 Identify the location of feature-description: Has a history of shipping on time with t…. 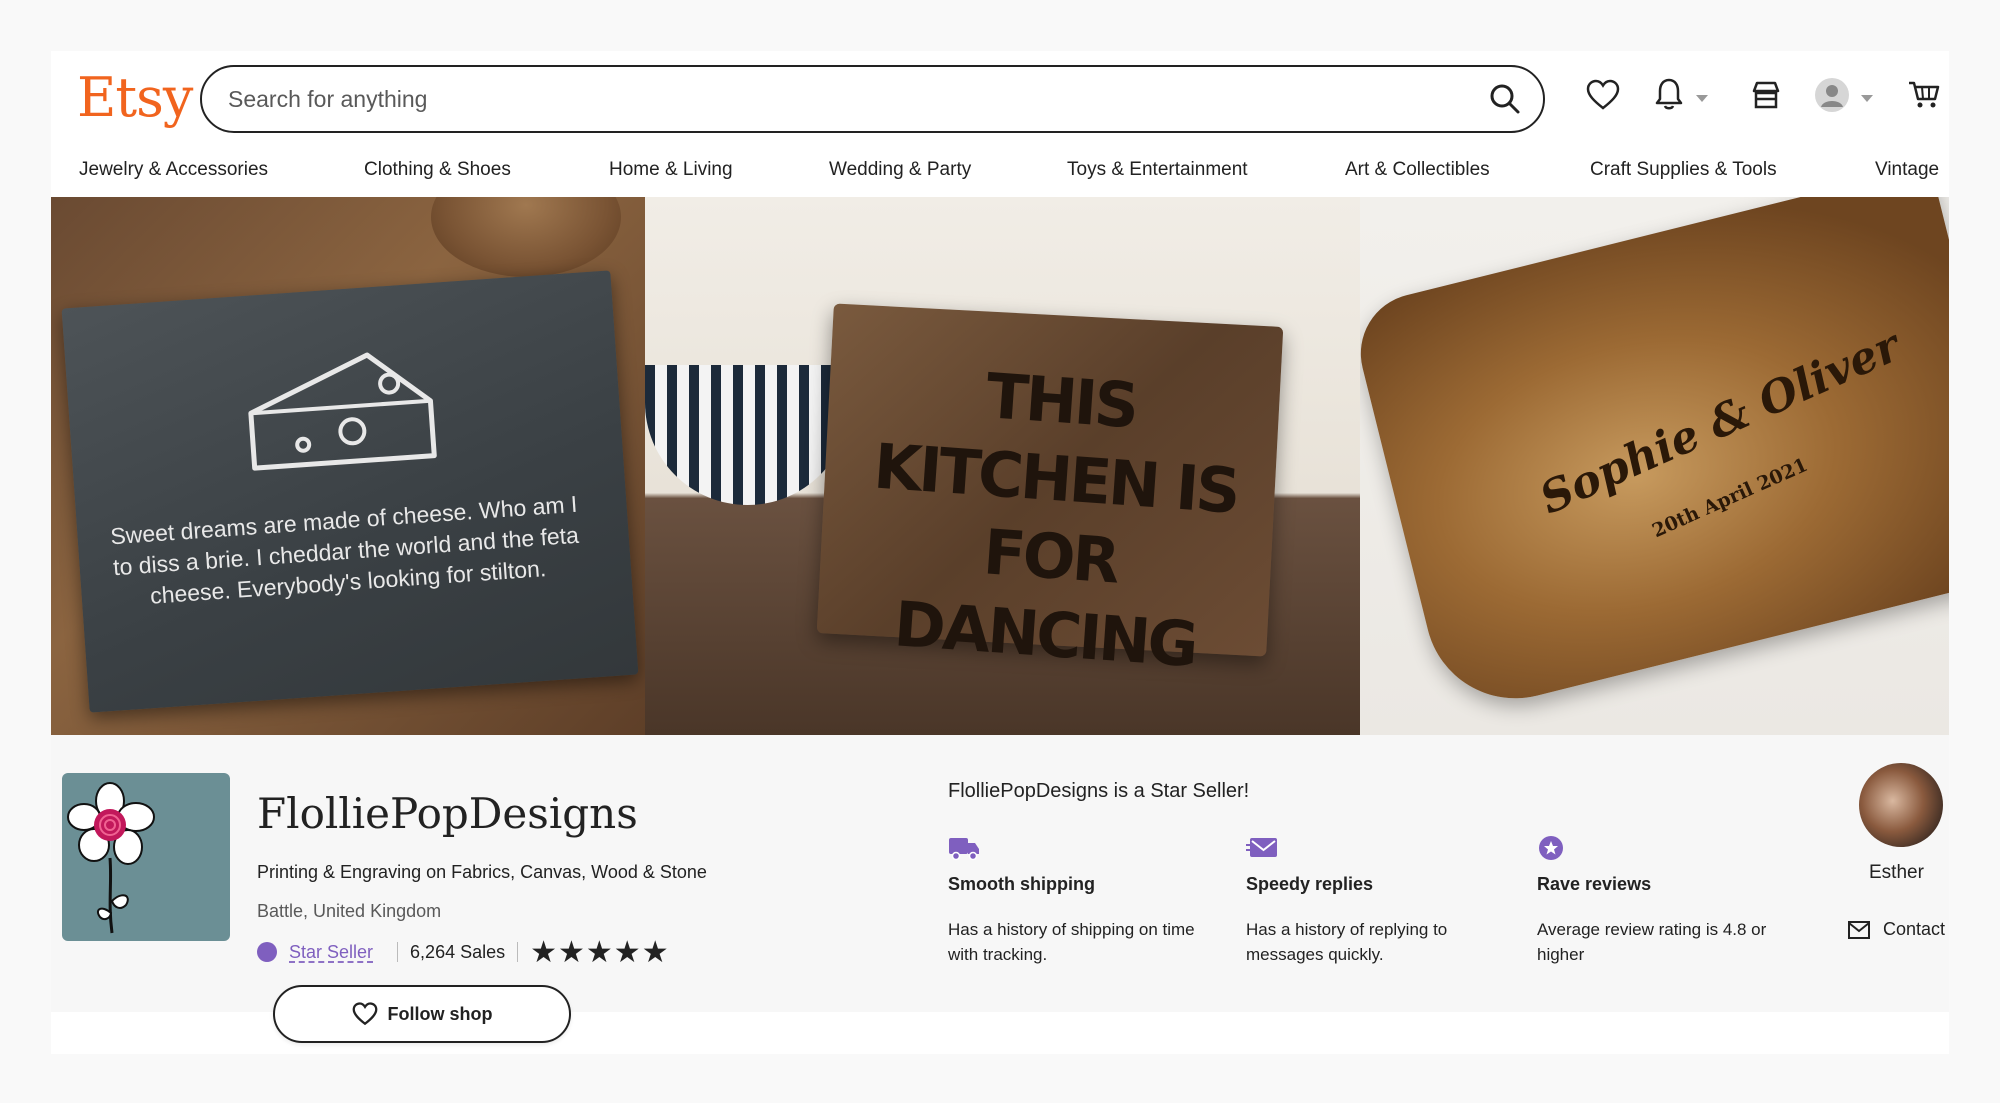
(1071, 942).